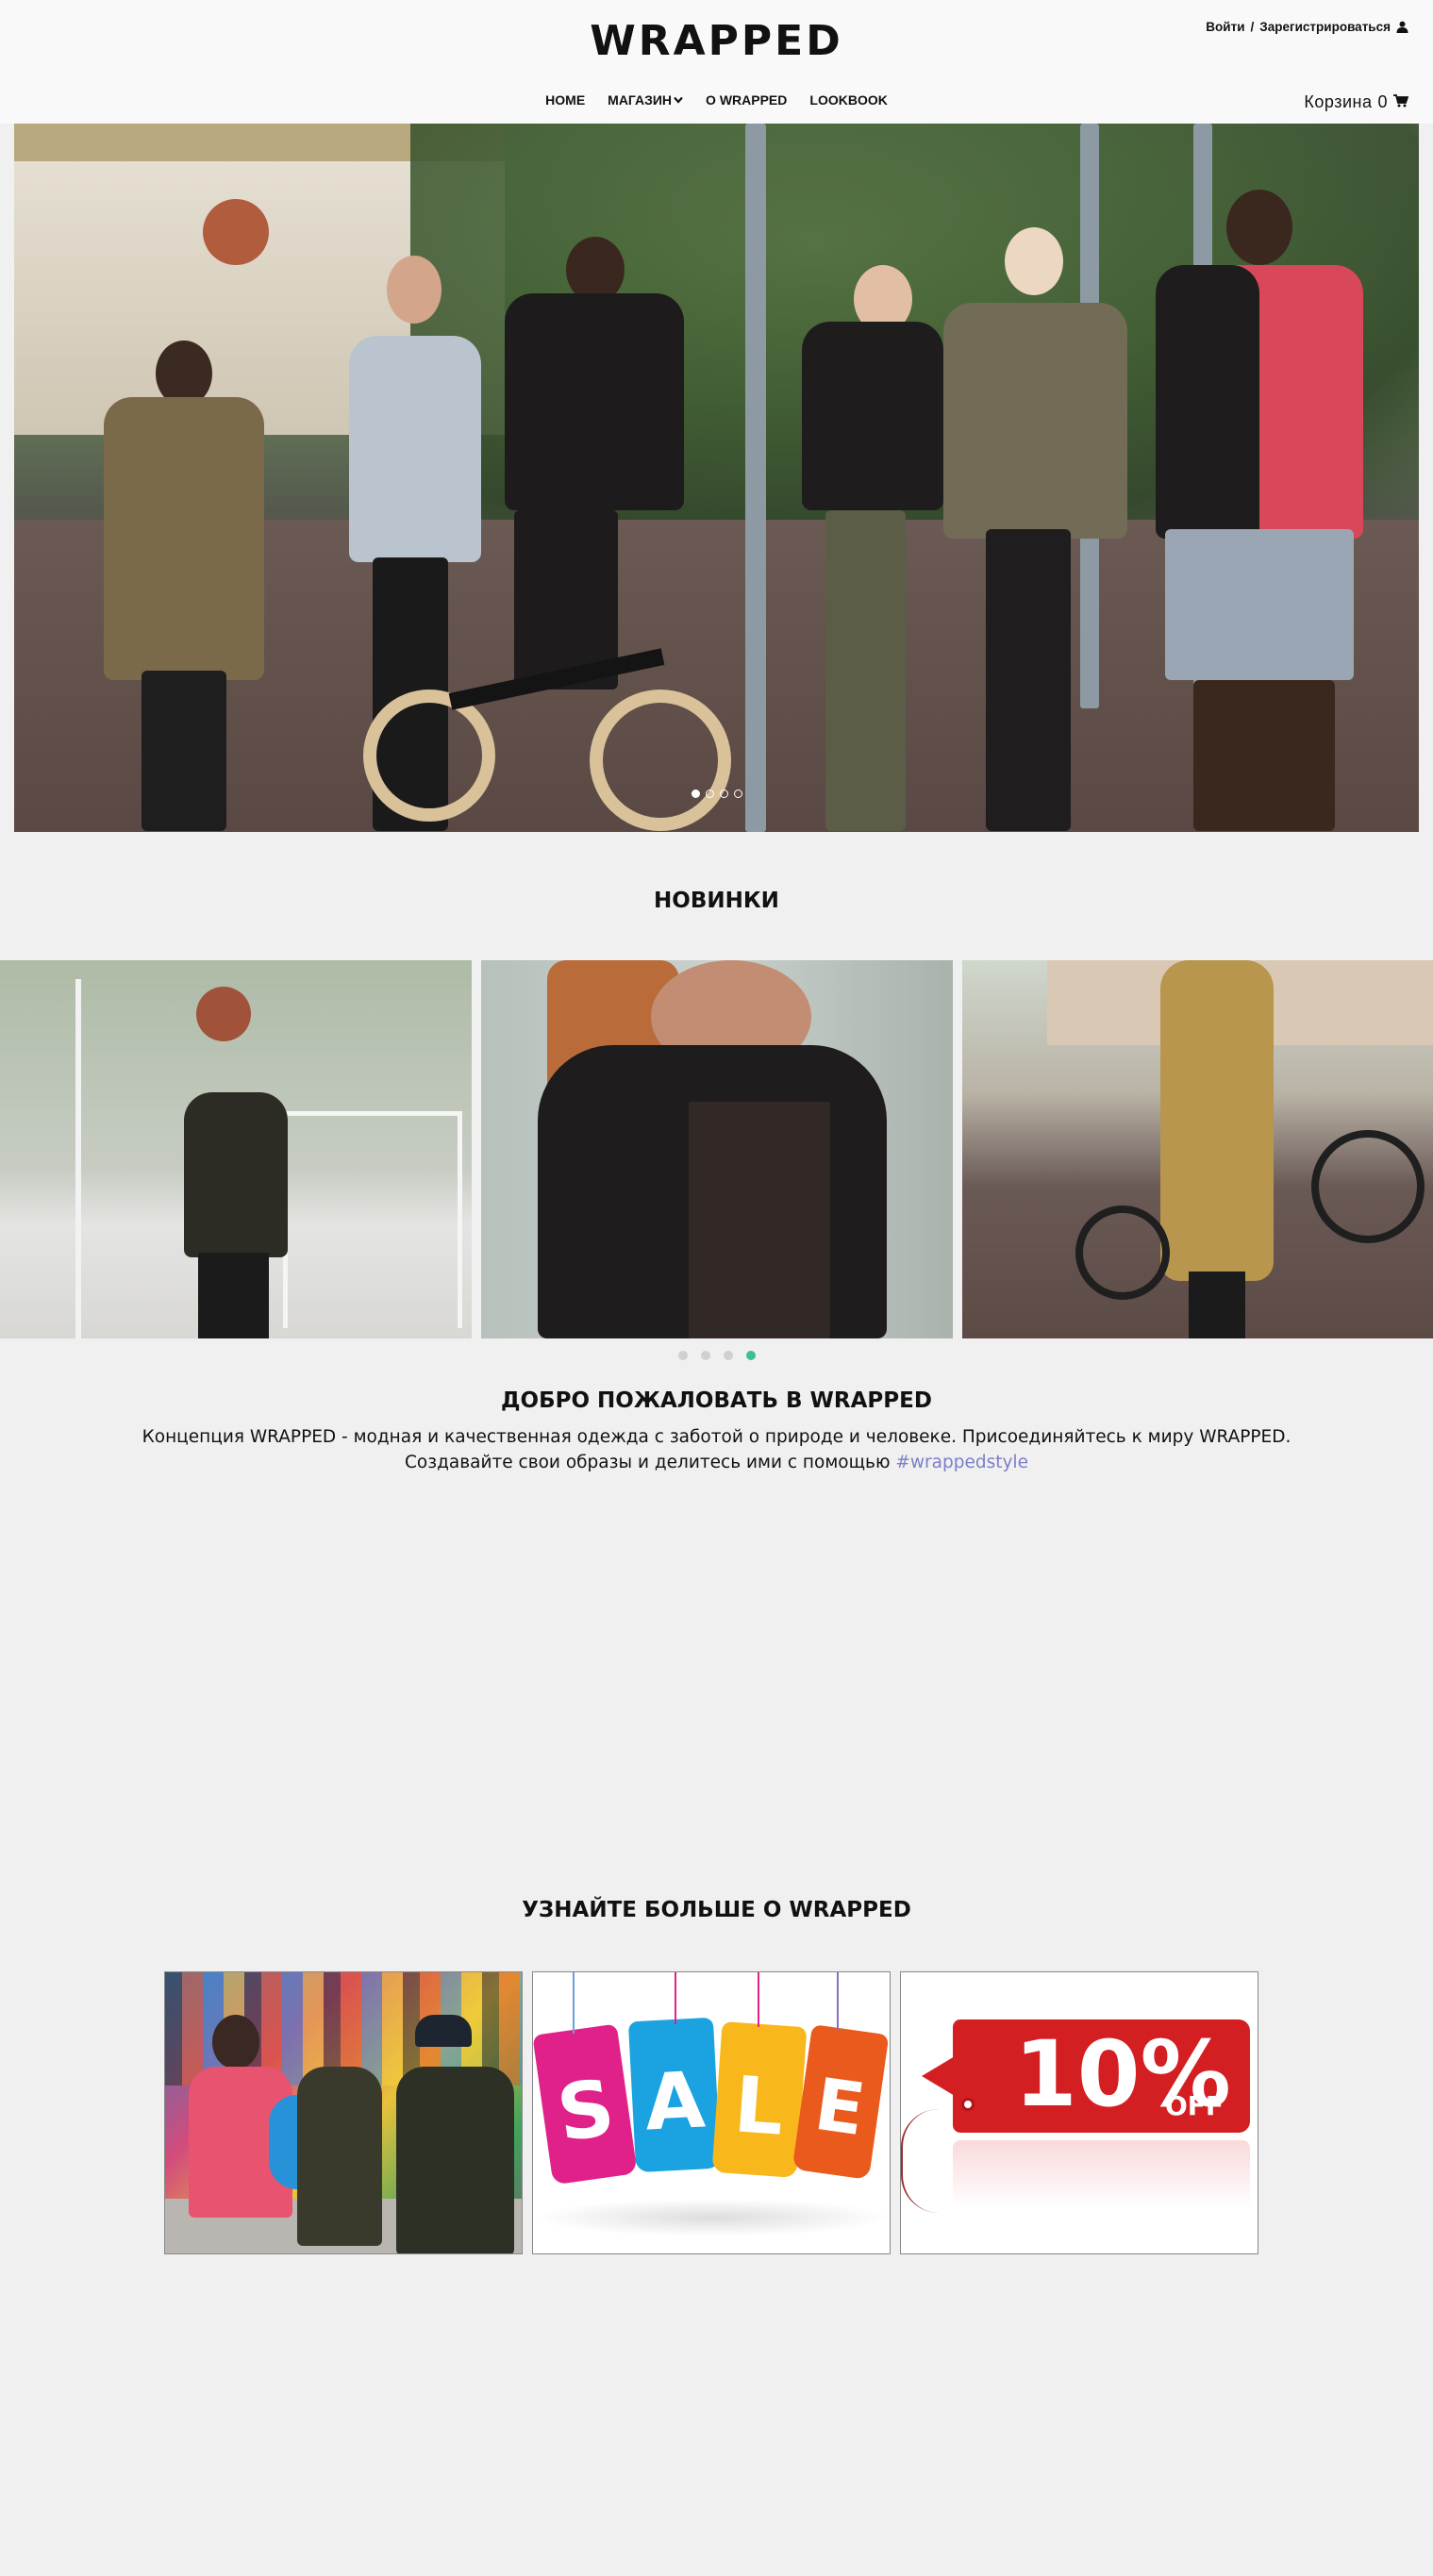 The width and height of the screenshot is (1433, 2576). Describe the element at coordinates (716, 1400) in the screenshot. I see `welcome-title: ДОБРО ПОЖАЛОВАТЬ В WRAPPED` at that location.